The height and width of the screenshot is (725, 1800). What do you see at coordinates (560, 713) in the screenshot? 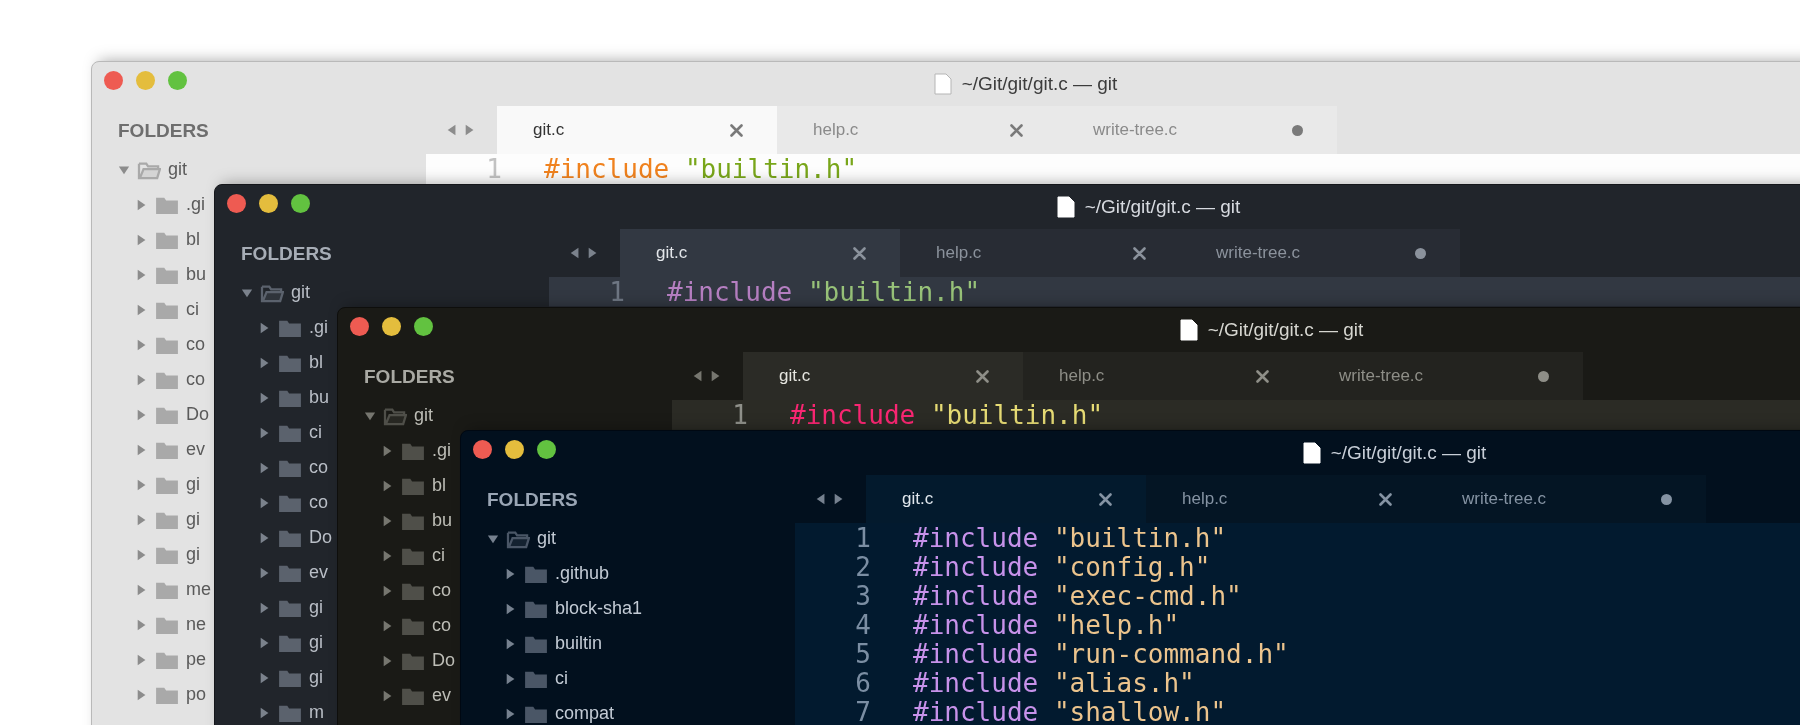
I see `tree-item: compat` at bounding box center [560, 713].